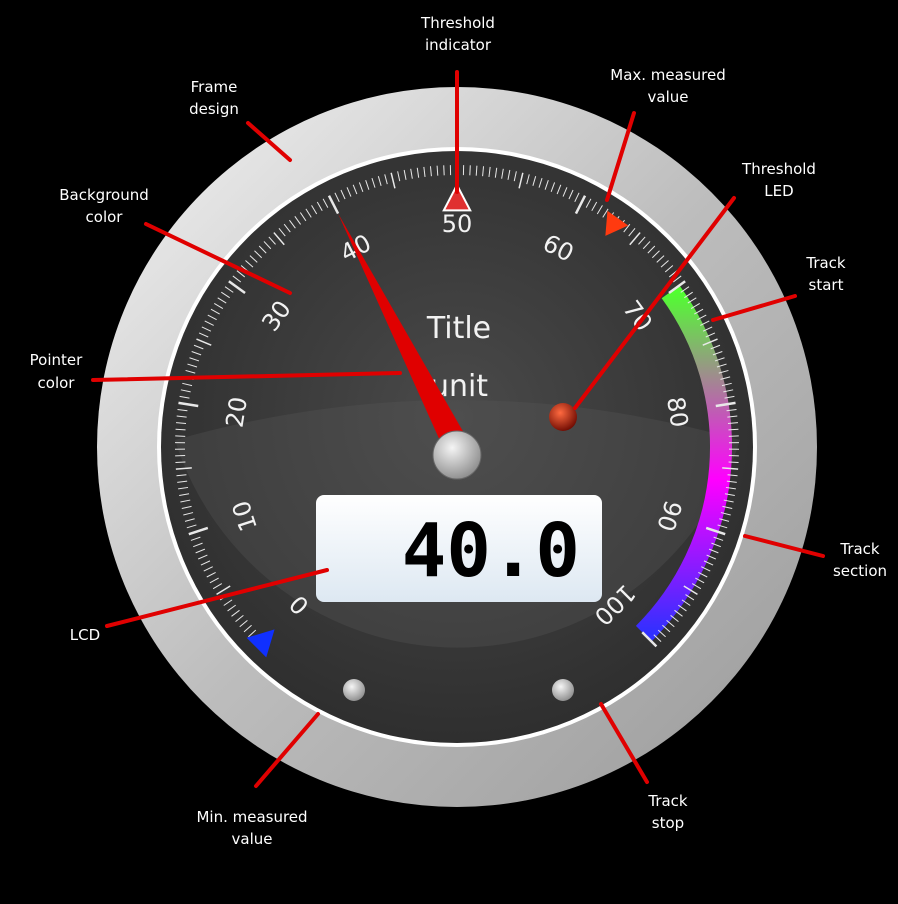 This screenshot has width=898, height=904. I want to click on screw-left, so click(354, 690).